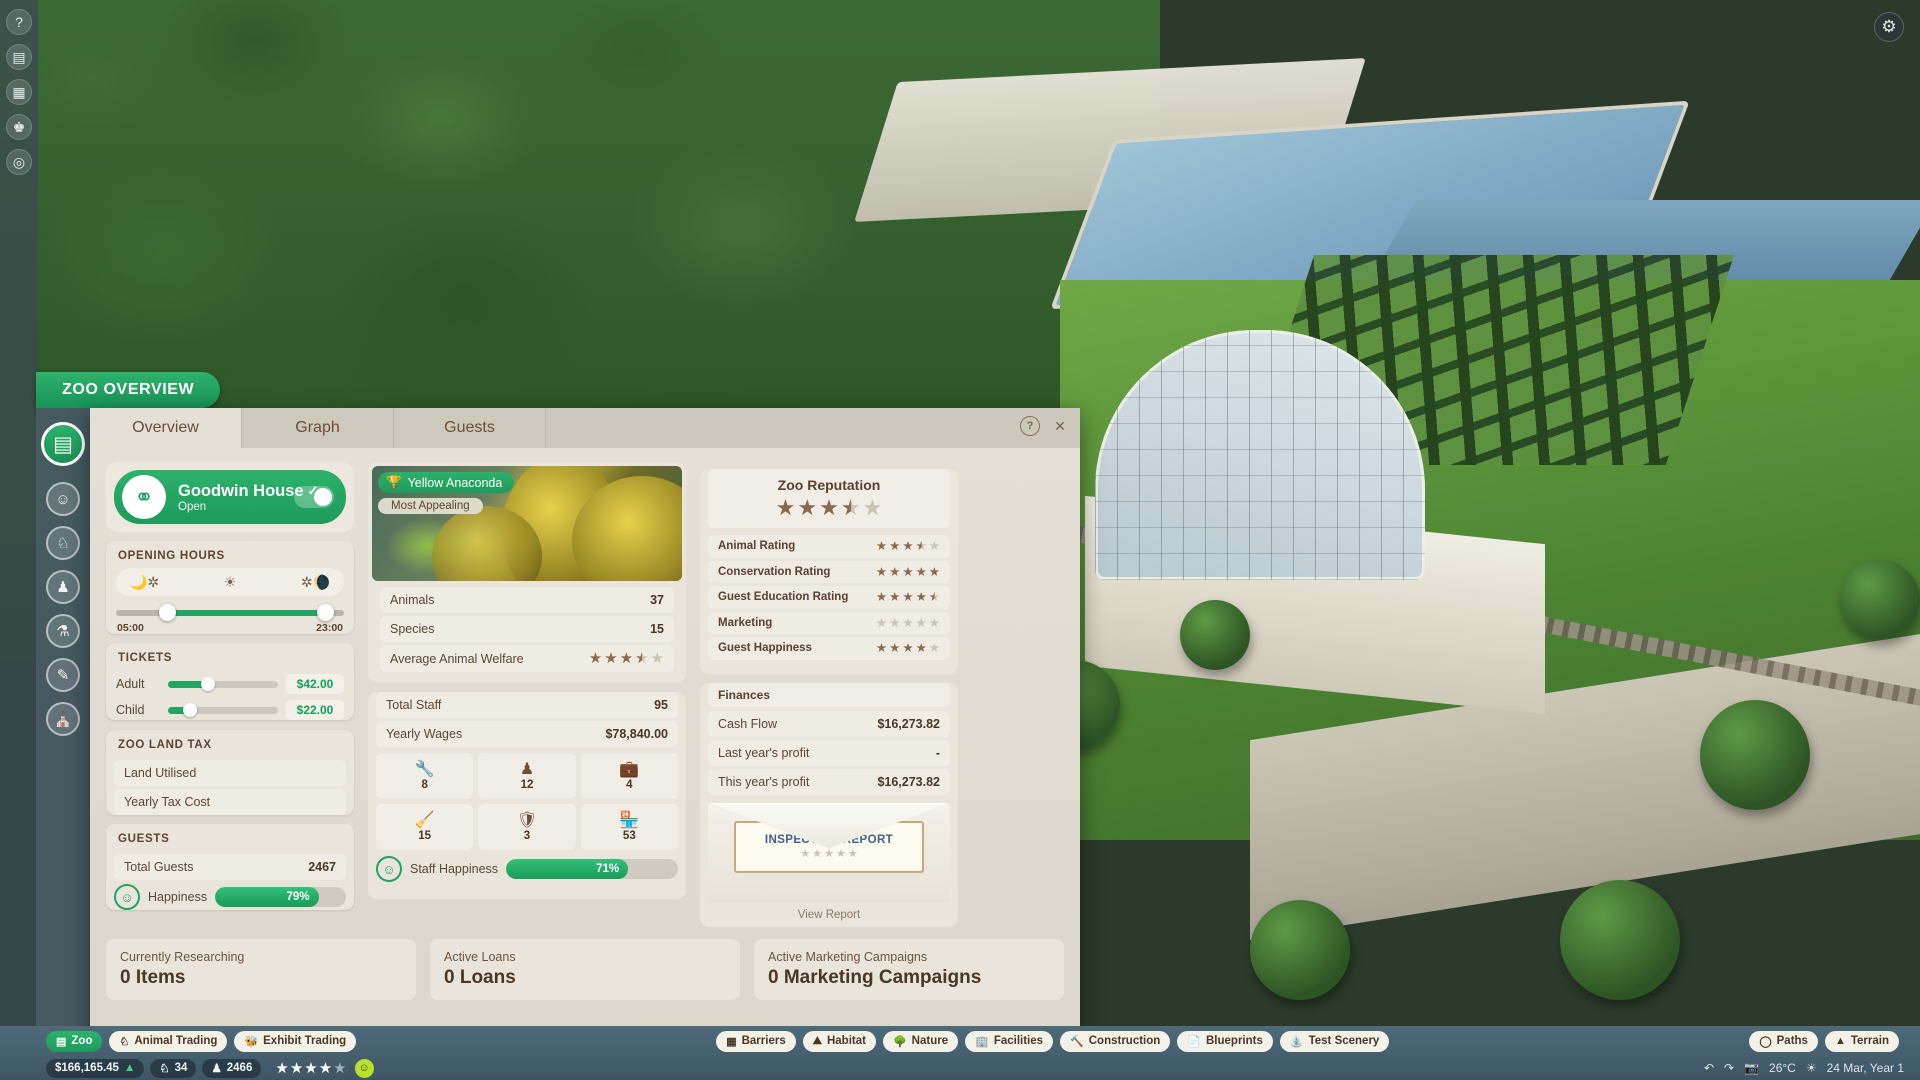 This screenshot has width=1920, height=1080. What do you see at coordinates (829, 694) in the screenshot?
I see `finances-title: Finances` at bounding box center [829, 694].